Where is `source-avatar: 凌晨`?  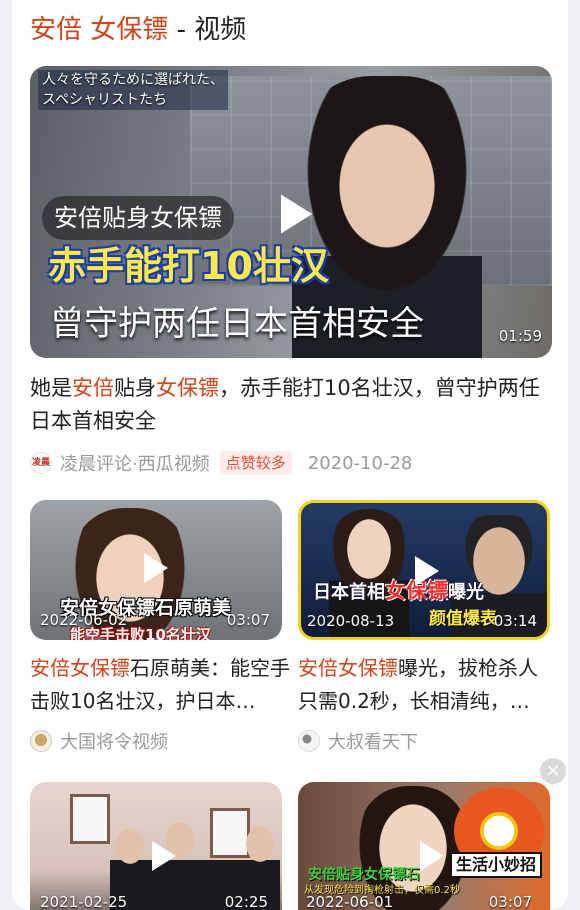
source-avatar: 凌晨 is located at coordinates (41, 463).